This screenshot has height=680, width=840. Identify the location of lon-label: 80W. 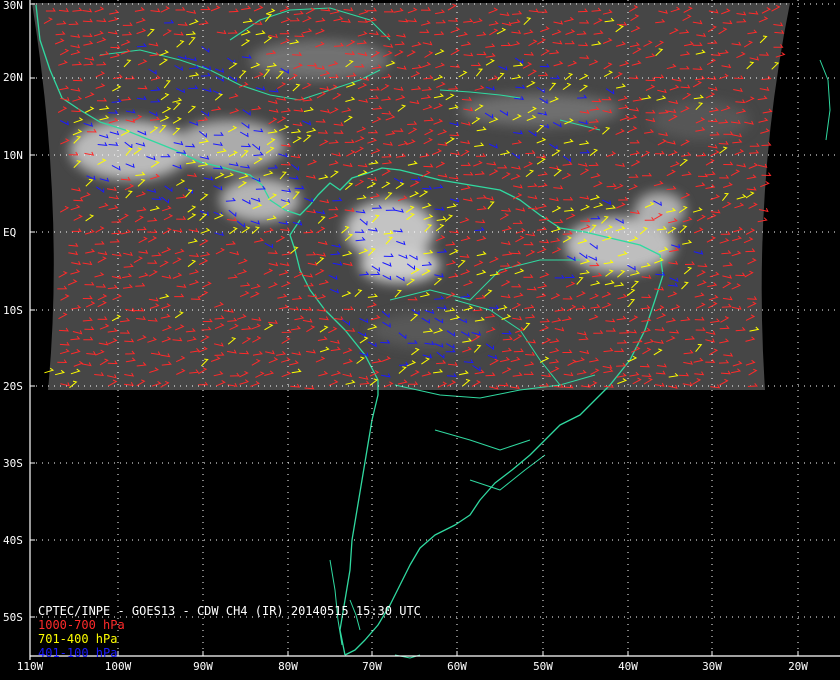
(288, 666).